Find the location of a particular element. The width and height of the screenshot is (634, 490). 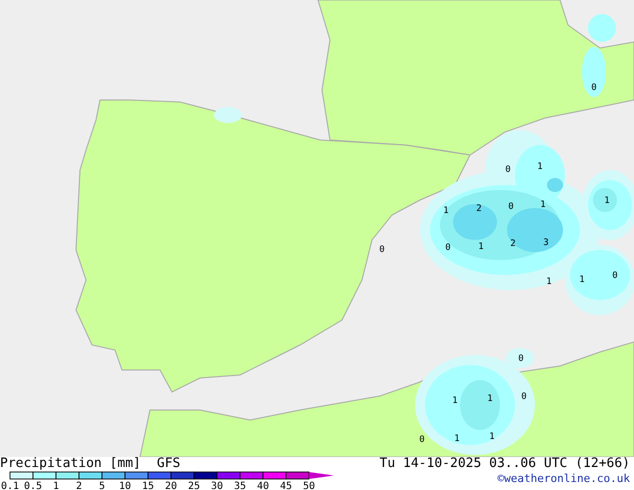

legend-tick-label: 0.5 is located at coordinates (33, 485).